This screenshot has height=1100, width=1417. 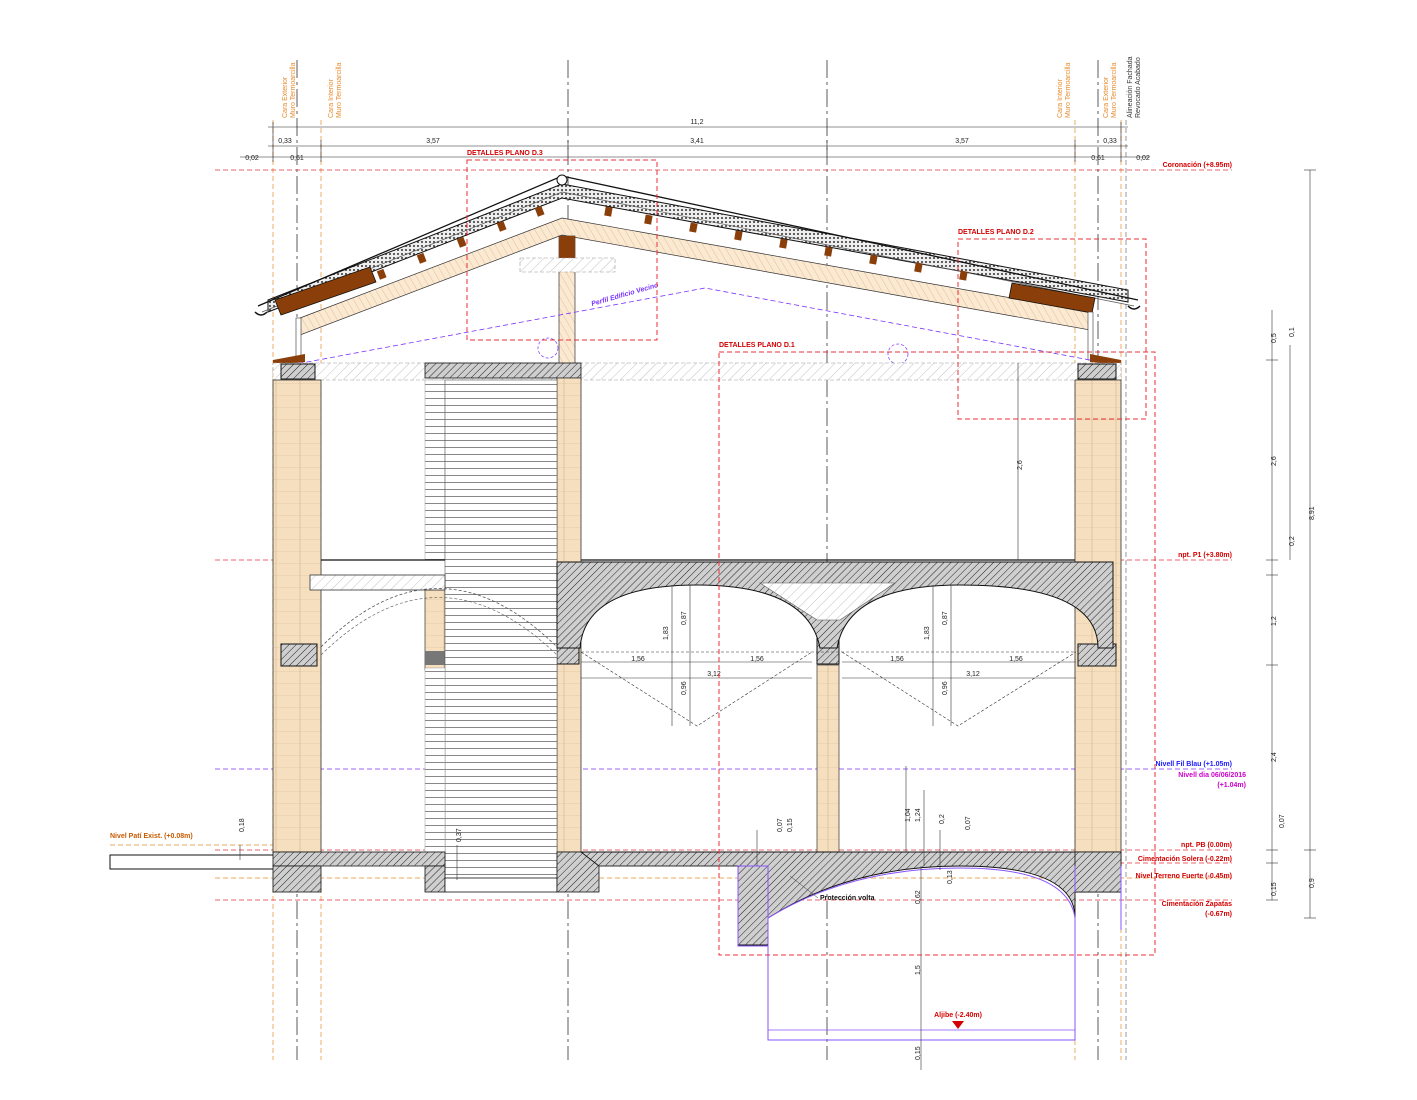 What do you see at coordinates (1143, 158) in the screenshot?
I see `dim-right-a: 0,02` at bounding box center [1143, 158].